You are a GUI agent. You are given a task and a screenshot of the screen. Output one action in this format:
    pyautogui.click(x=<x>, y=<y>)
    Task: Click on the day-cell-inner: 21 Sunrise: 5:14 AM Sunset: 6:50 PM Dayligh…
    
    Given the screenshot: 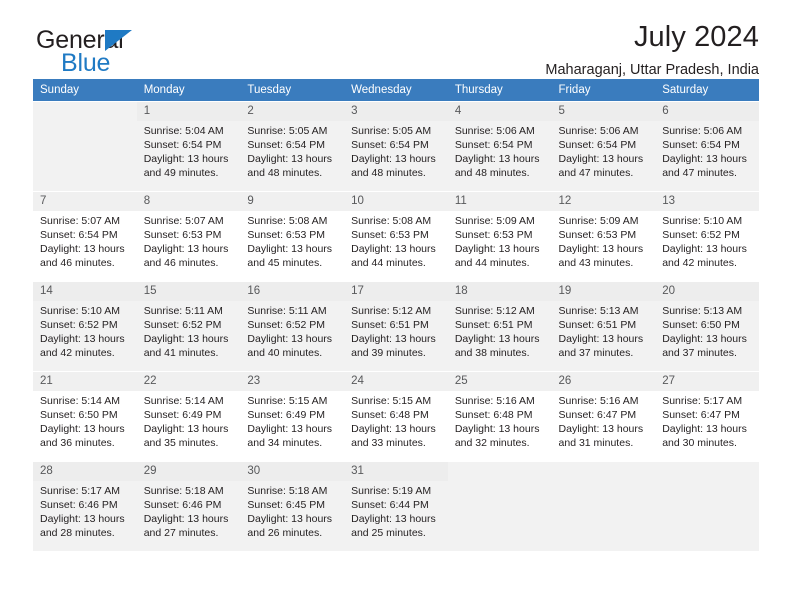 What is the action you would take?
    pyautogui.click(x=85, y=416)
    